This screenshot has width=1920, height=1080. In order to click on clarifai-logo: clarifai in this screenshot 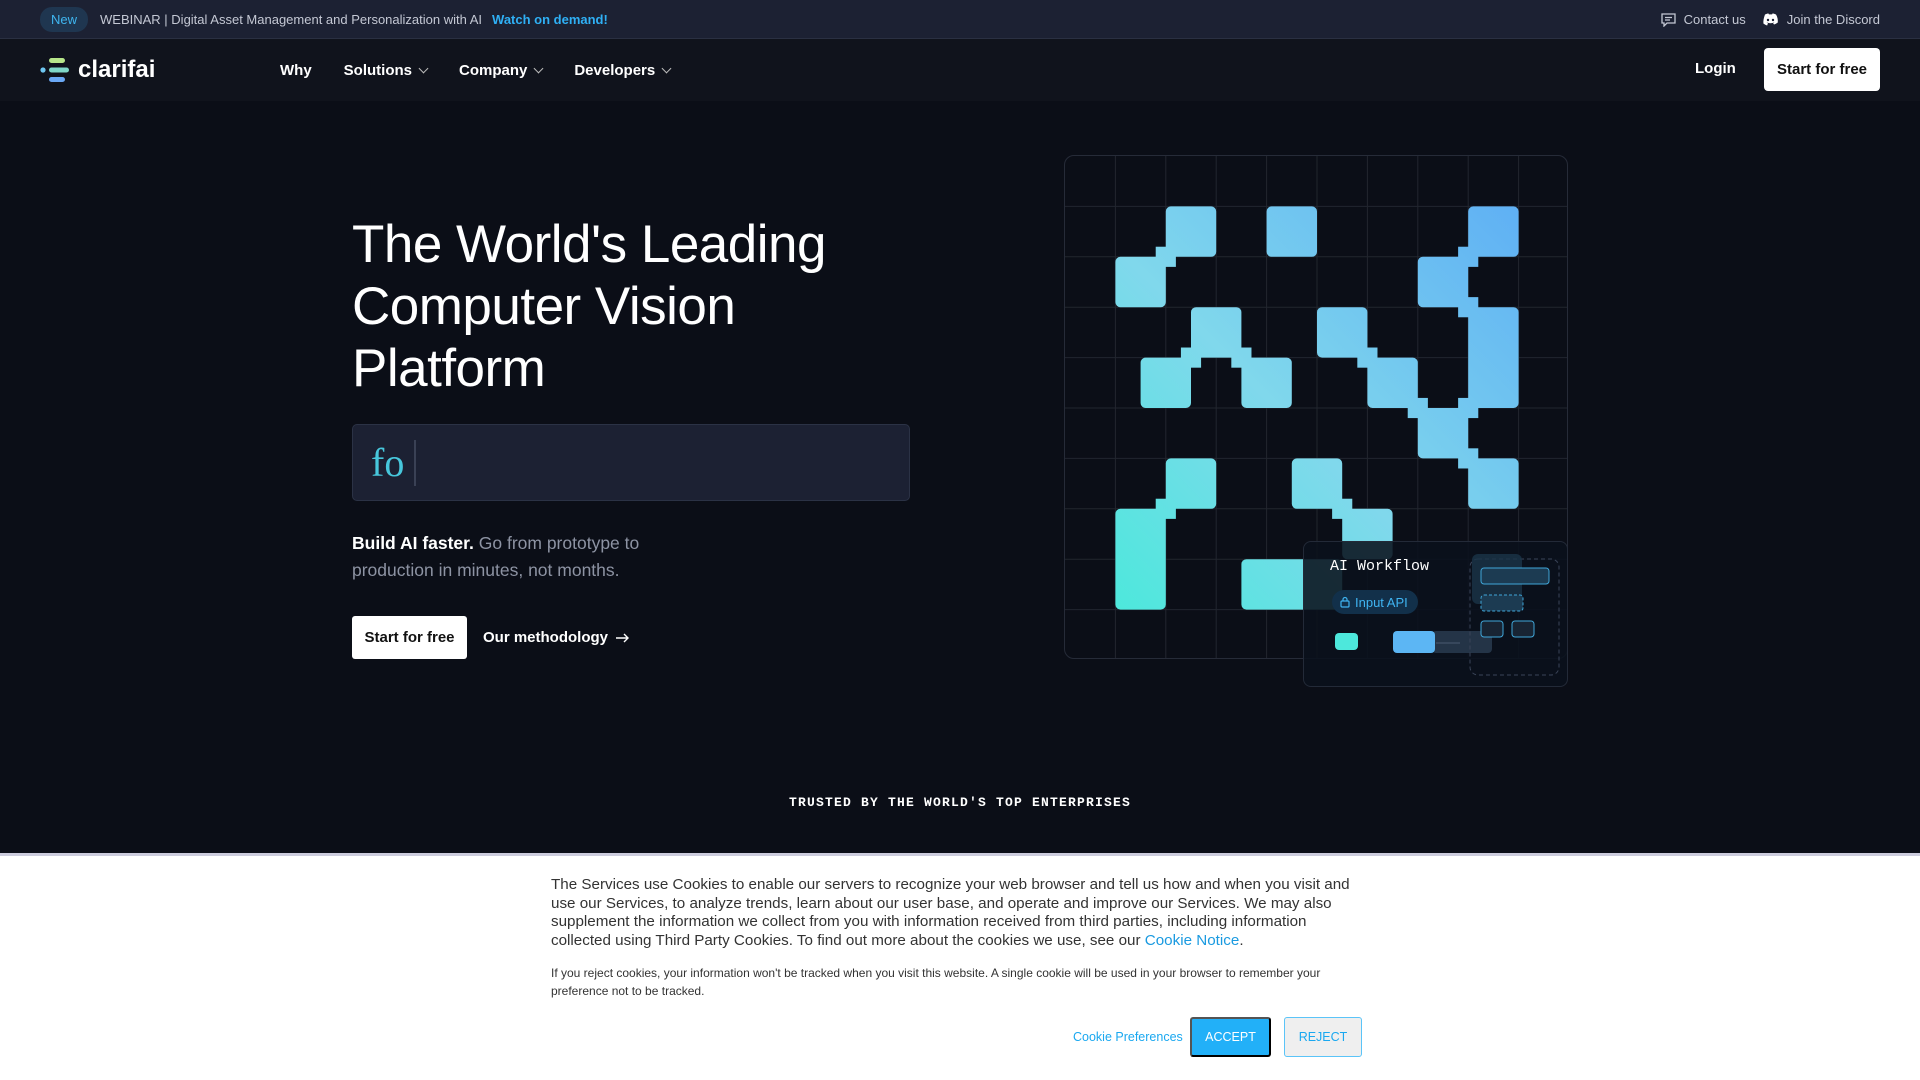, I will do `click(97, 70)`.